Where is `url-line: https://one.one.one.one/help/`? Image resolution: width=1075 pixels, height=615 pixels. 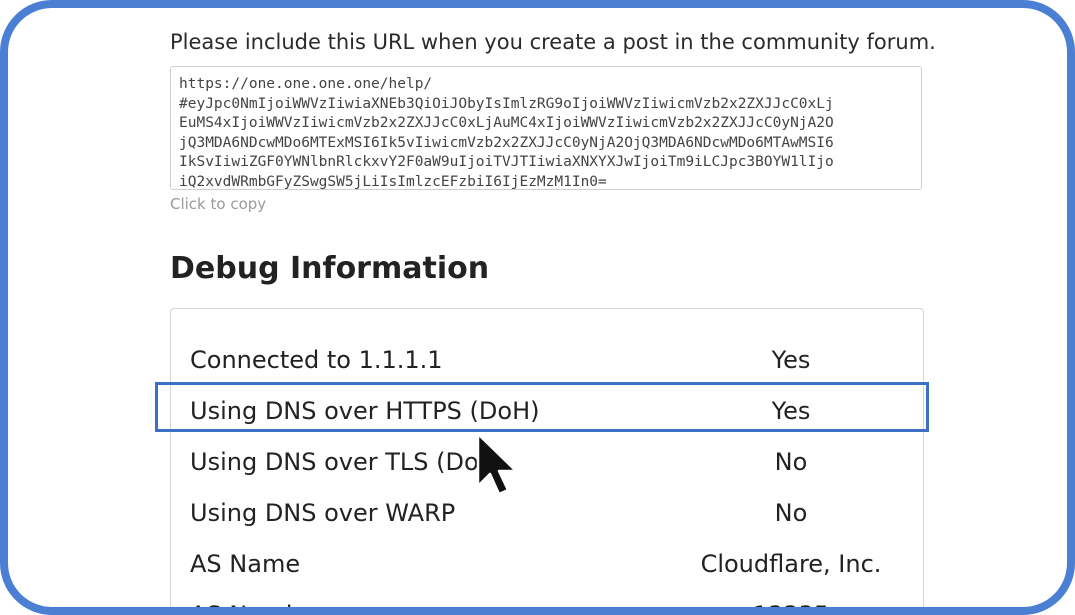
url-line: https://one.one.one.one/help/ is located at coordinates (306, 84).